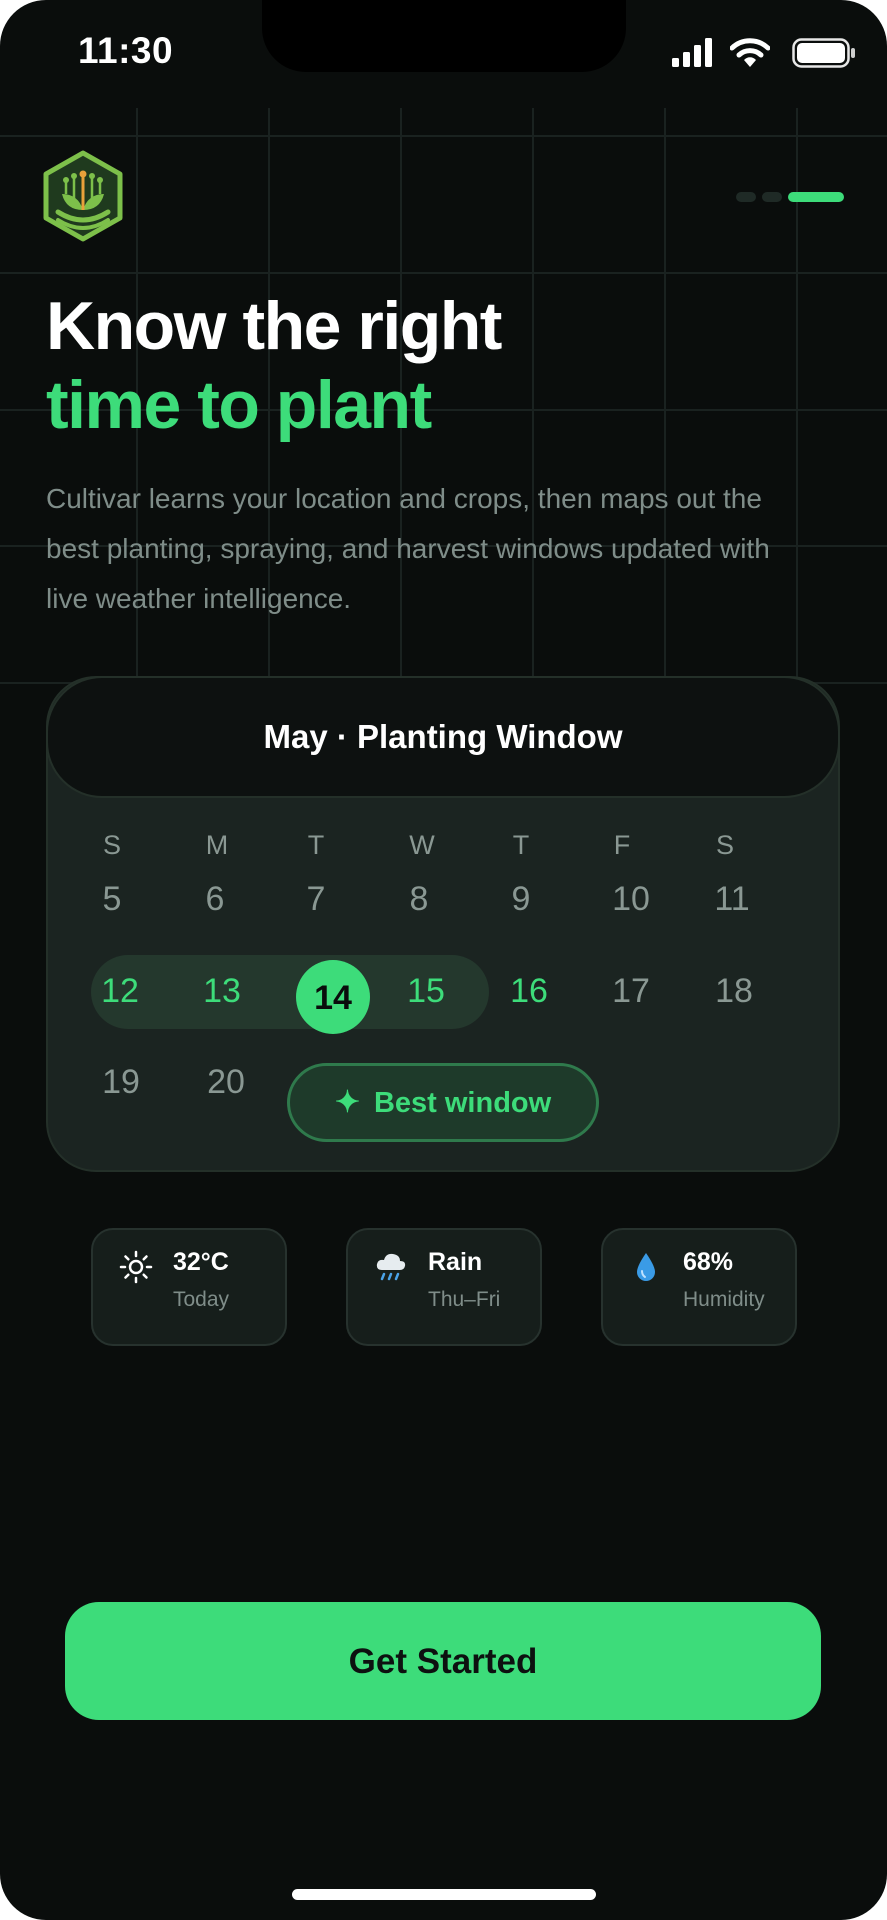 This screenshot has width=887, height=1920. I want to click on calendar-day: 18, so click(734, 991).